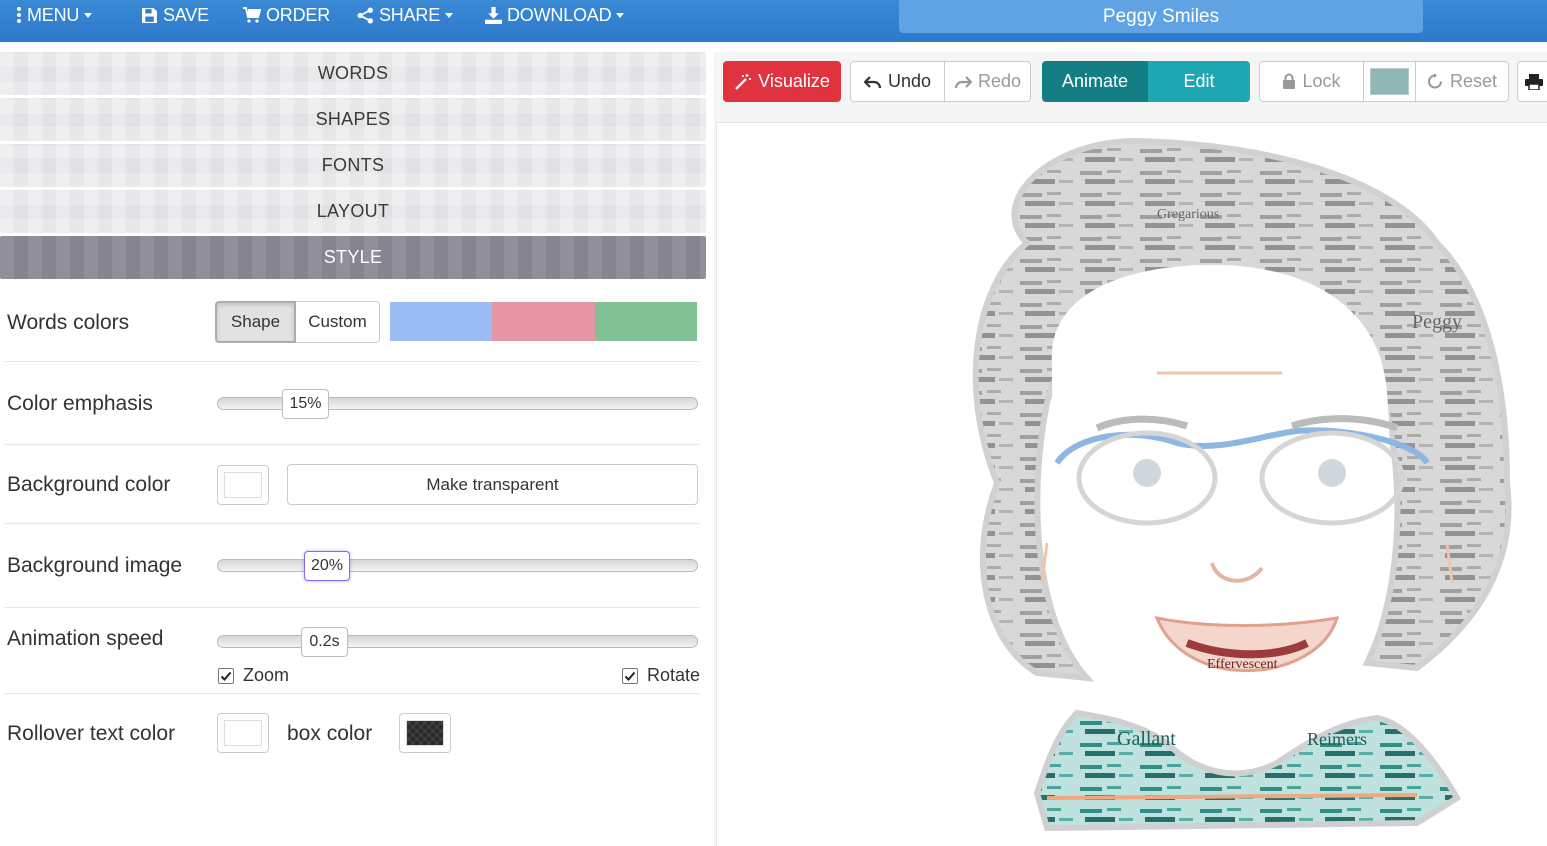 The image size is (1547, 846). What do you see at coordinates (492, 484) in the screenshot?
I see `make-transparent-button: Make transparent` at bounding box center [492, 484].